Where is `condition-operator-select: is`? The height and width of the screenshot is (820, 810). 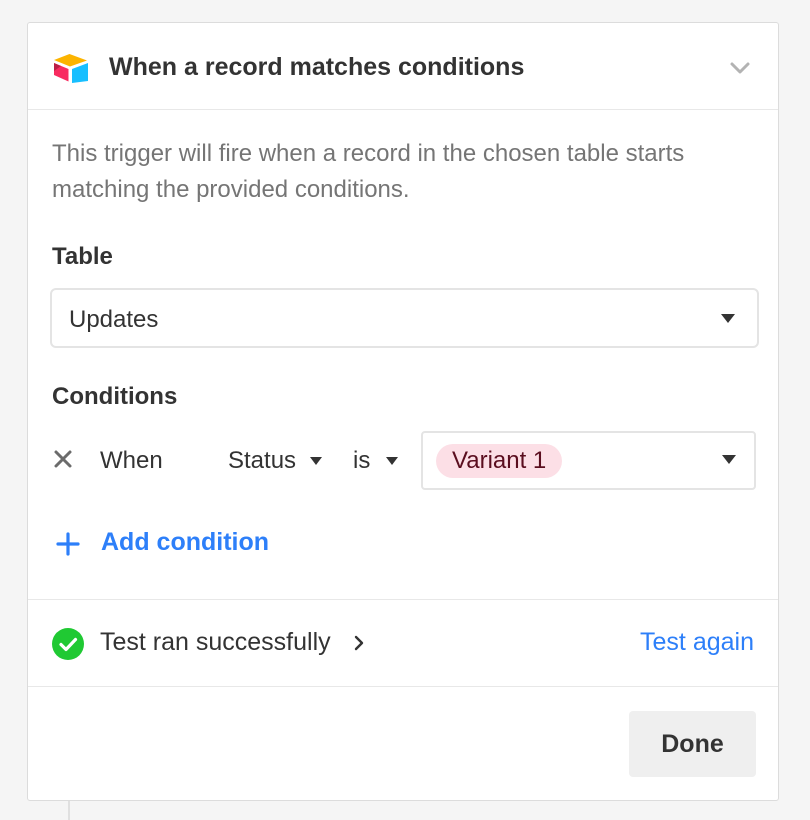
condition-operator-select: is is located at coordinates (376, 461).